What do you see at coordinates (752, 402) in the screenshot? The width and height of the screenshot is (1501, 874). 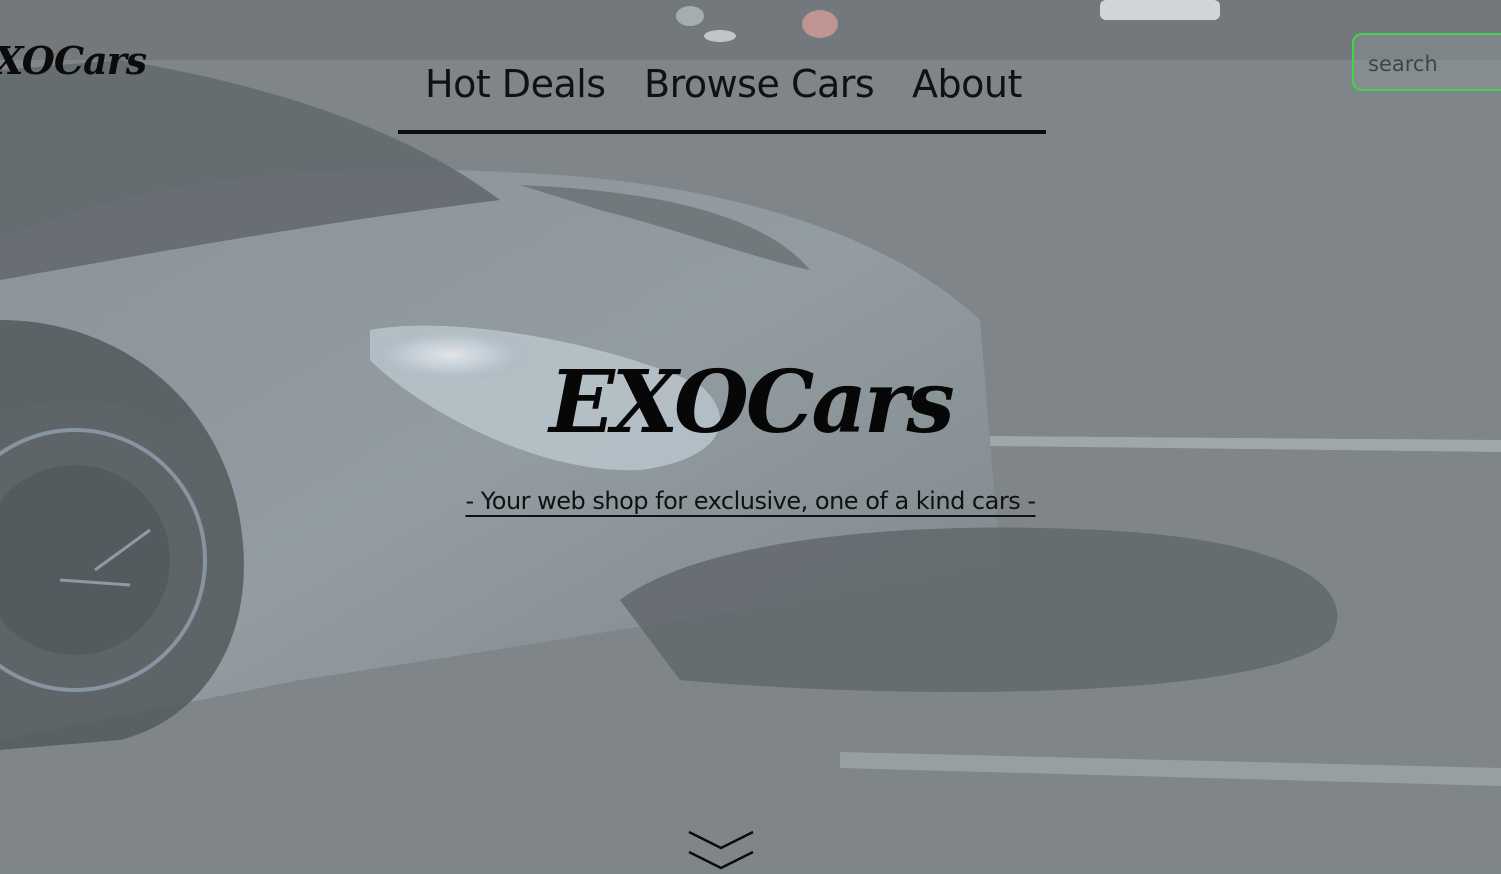 I see `hero-title: EXOCars` at bounding box center [752, 402].